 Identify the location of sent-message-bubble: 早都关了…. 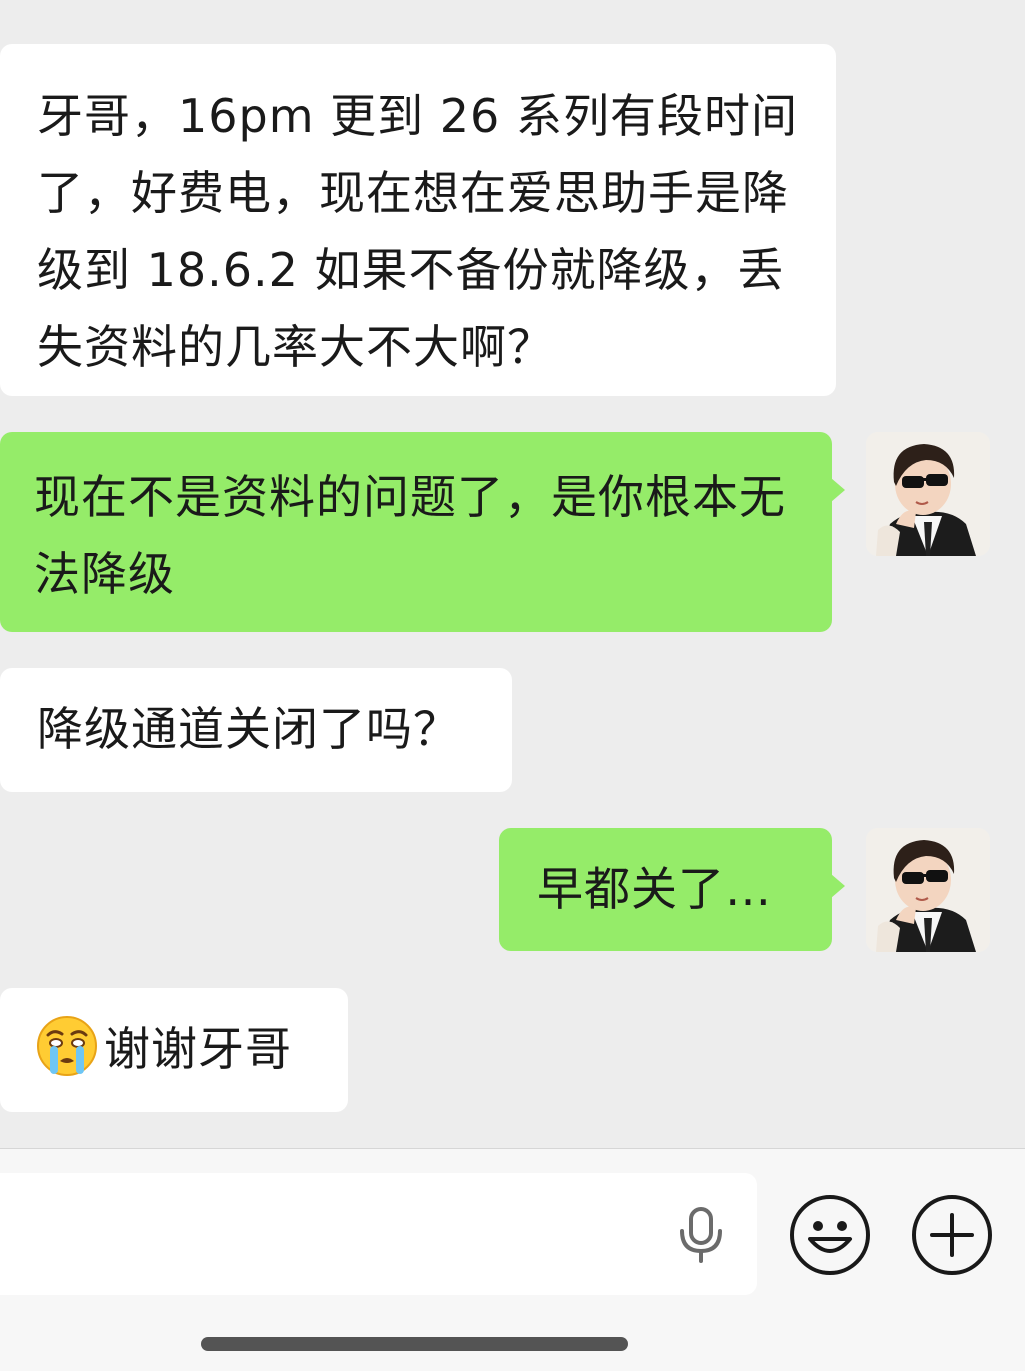
(672, 889).